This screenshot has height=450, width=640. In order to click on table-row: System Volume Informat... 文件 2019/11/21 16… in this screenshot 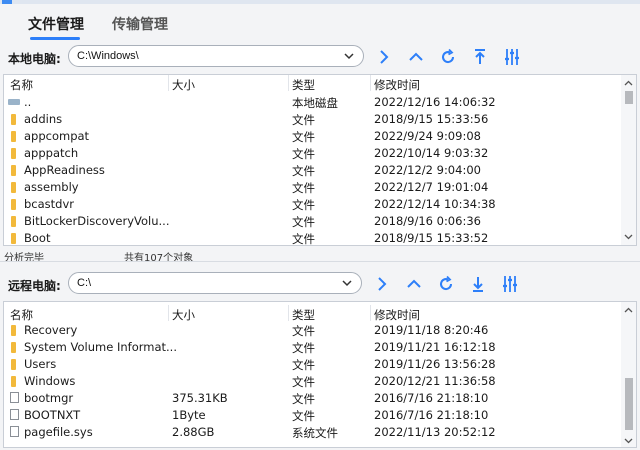, I will do `click(312, 347)`.